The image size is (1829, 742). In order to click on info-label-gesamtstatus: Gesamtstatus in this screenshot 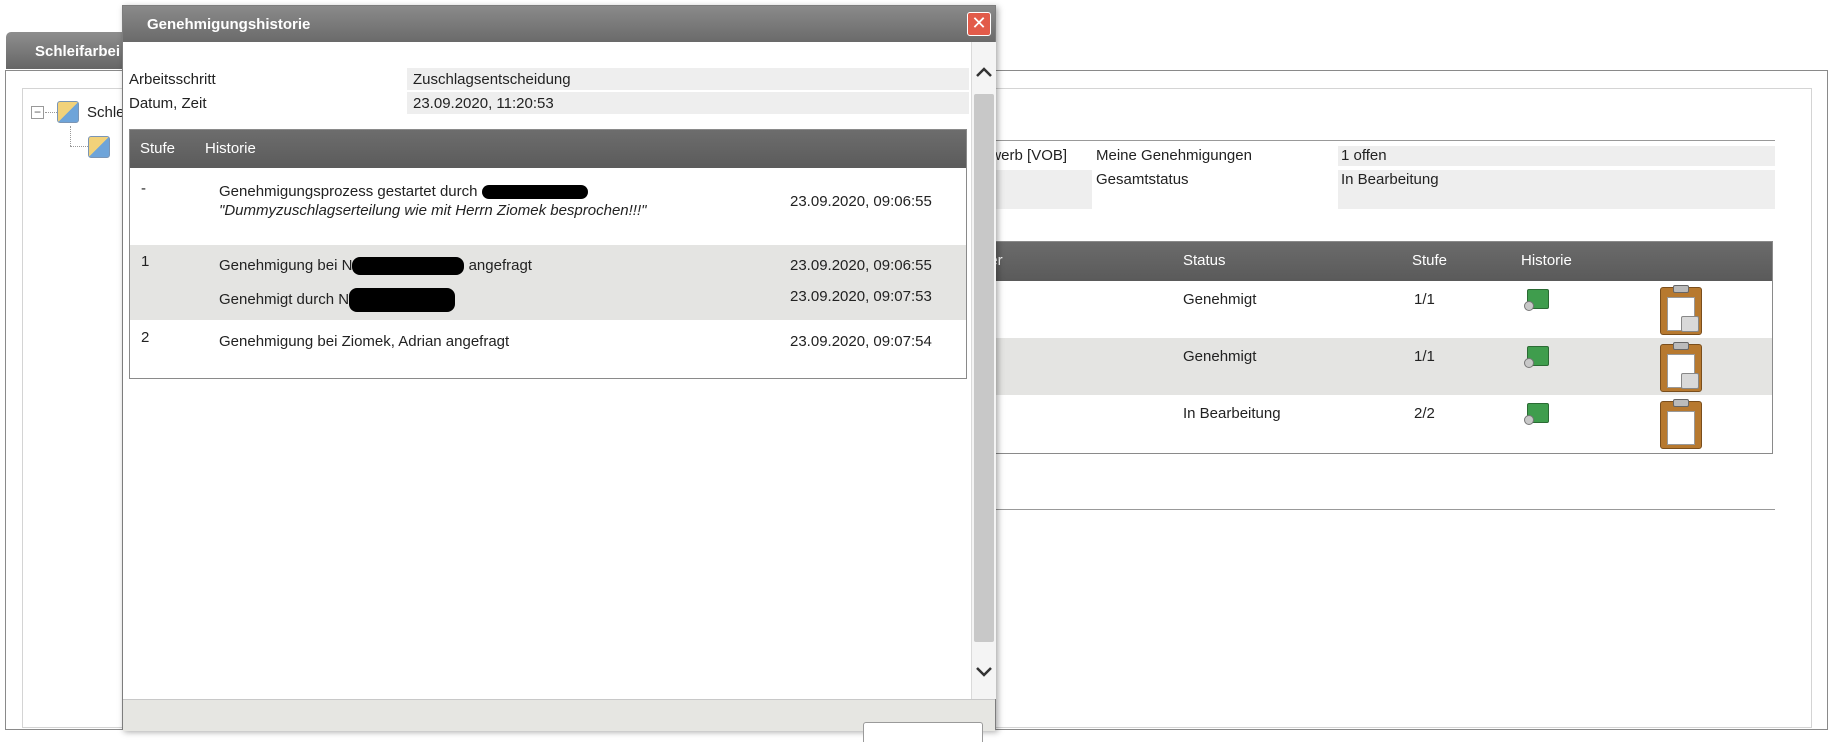, I will do `click(1142, 179)`.